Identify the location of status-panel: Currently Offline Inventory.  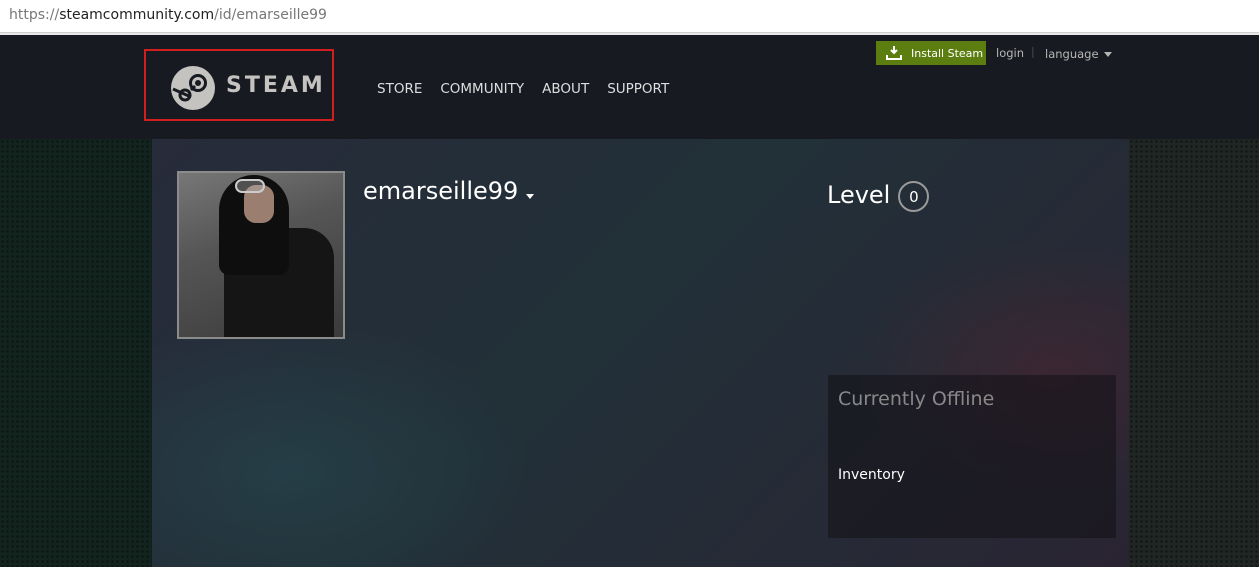
(972, 456).